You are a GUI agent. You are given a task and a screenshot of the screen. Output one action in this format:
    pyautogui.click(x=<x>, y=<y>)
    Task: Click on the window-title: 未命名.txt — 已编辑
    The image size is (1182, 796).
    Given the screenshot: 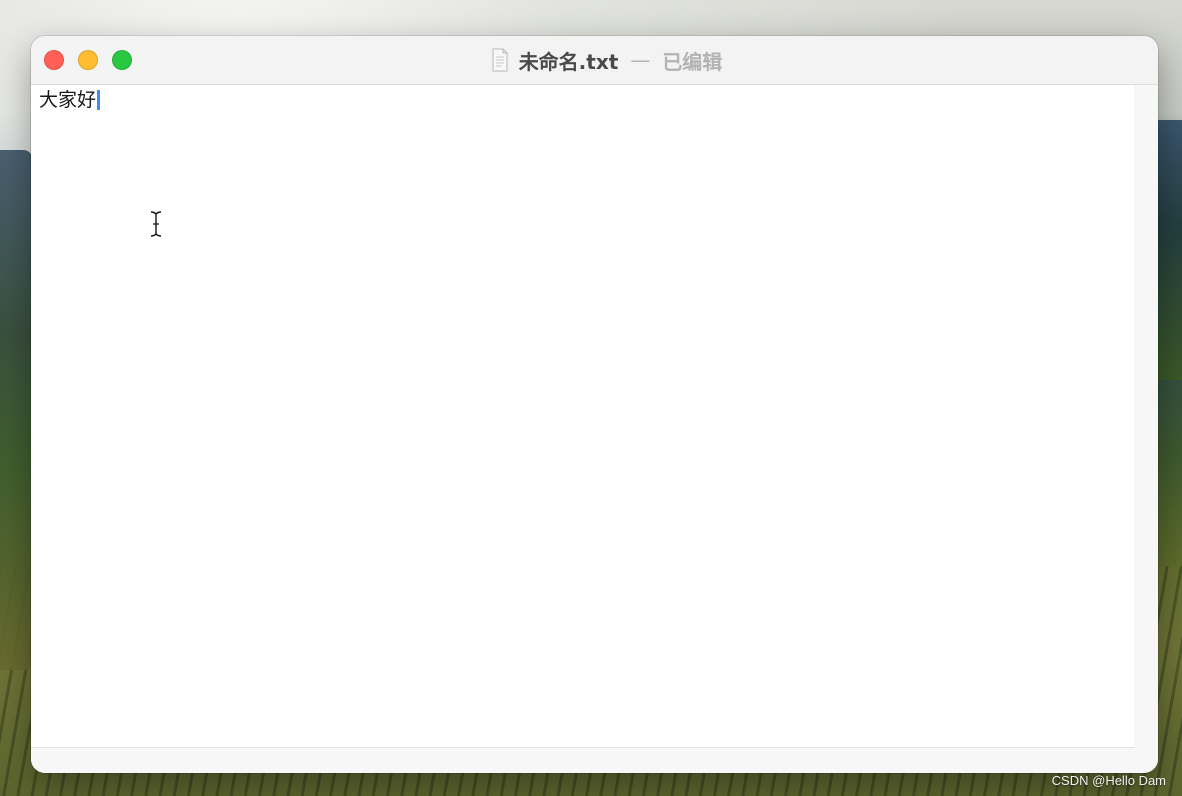 What is the action you would take?
    pyautogui.click(x=594, y=60)
    